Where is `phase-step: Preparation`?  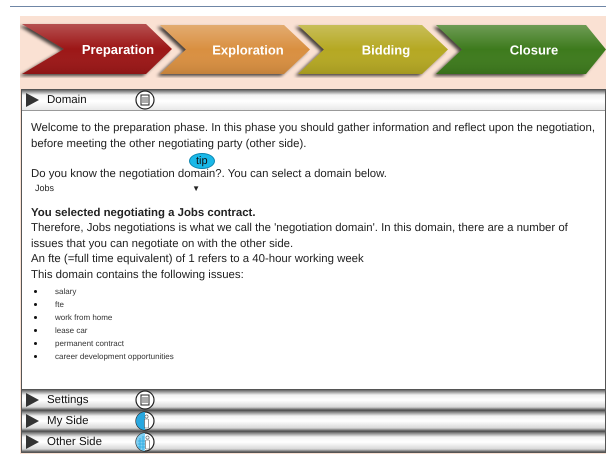 phase-step: Preparation is located at coordinates (97, 49).